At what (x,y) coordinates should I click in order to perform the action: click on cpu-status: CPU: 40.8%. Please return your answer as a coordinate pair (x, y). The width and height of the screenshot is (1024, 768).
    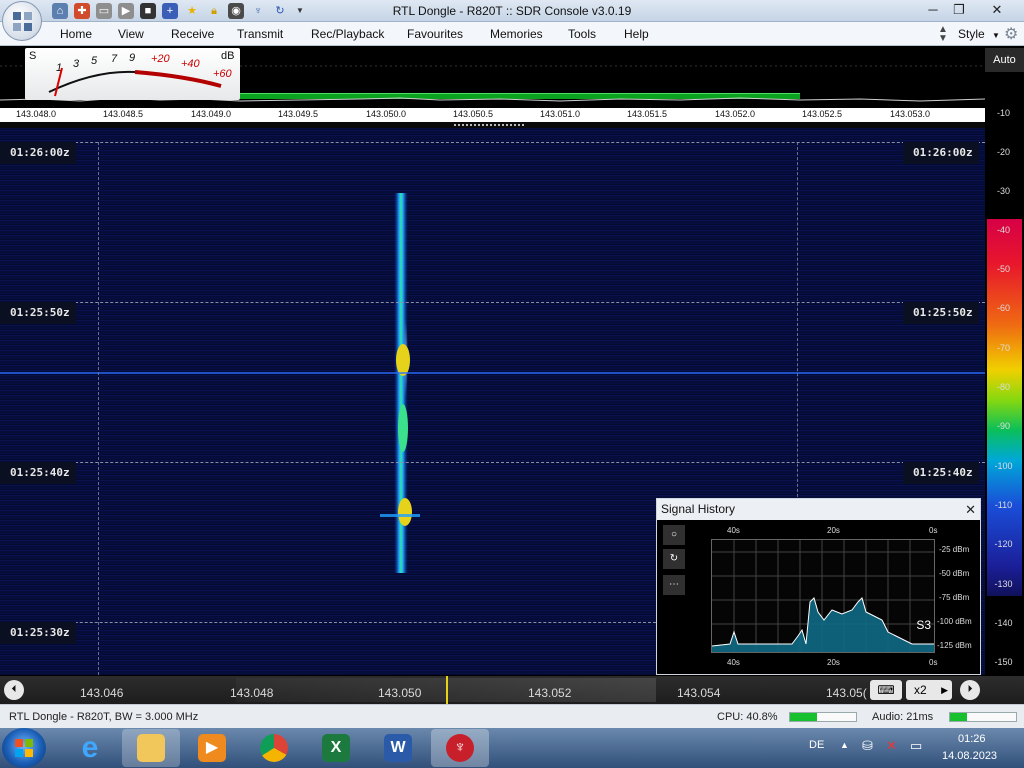
    Looking at the image, I should click on (747, 717).